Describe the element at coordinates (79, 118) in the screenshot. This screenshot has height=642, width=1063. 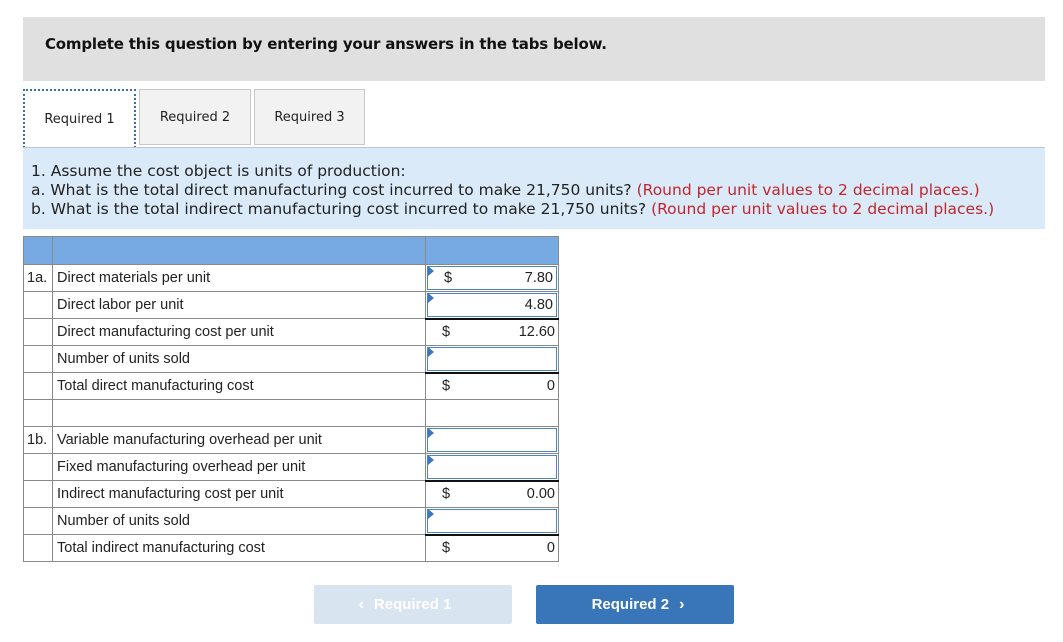
I see `tab-required-1: Required 1` at that location.